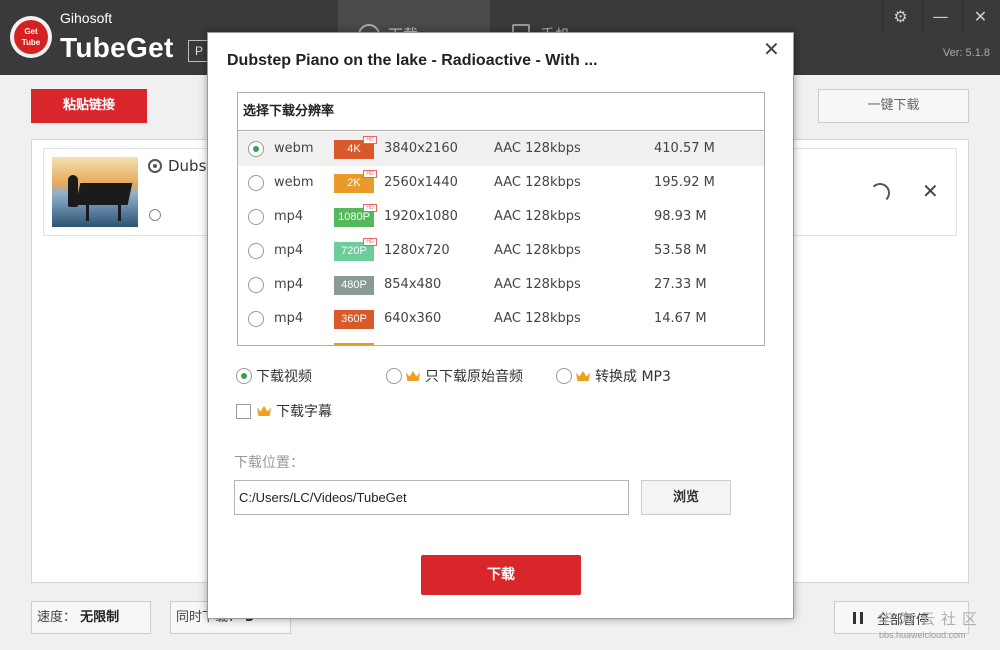 The width and height of the screenshot is (1000, 650). What do you see at coordinates (89, 106) in the screenshot?
I see `paste-link-button: 粘贴链接` at bounding box center [89, 106].